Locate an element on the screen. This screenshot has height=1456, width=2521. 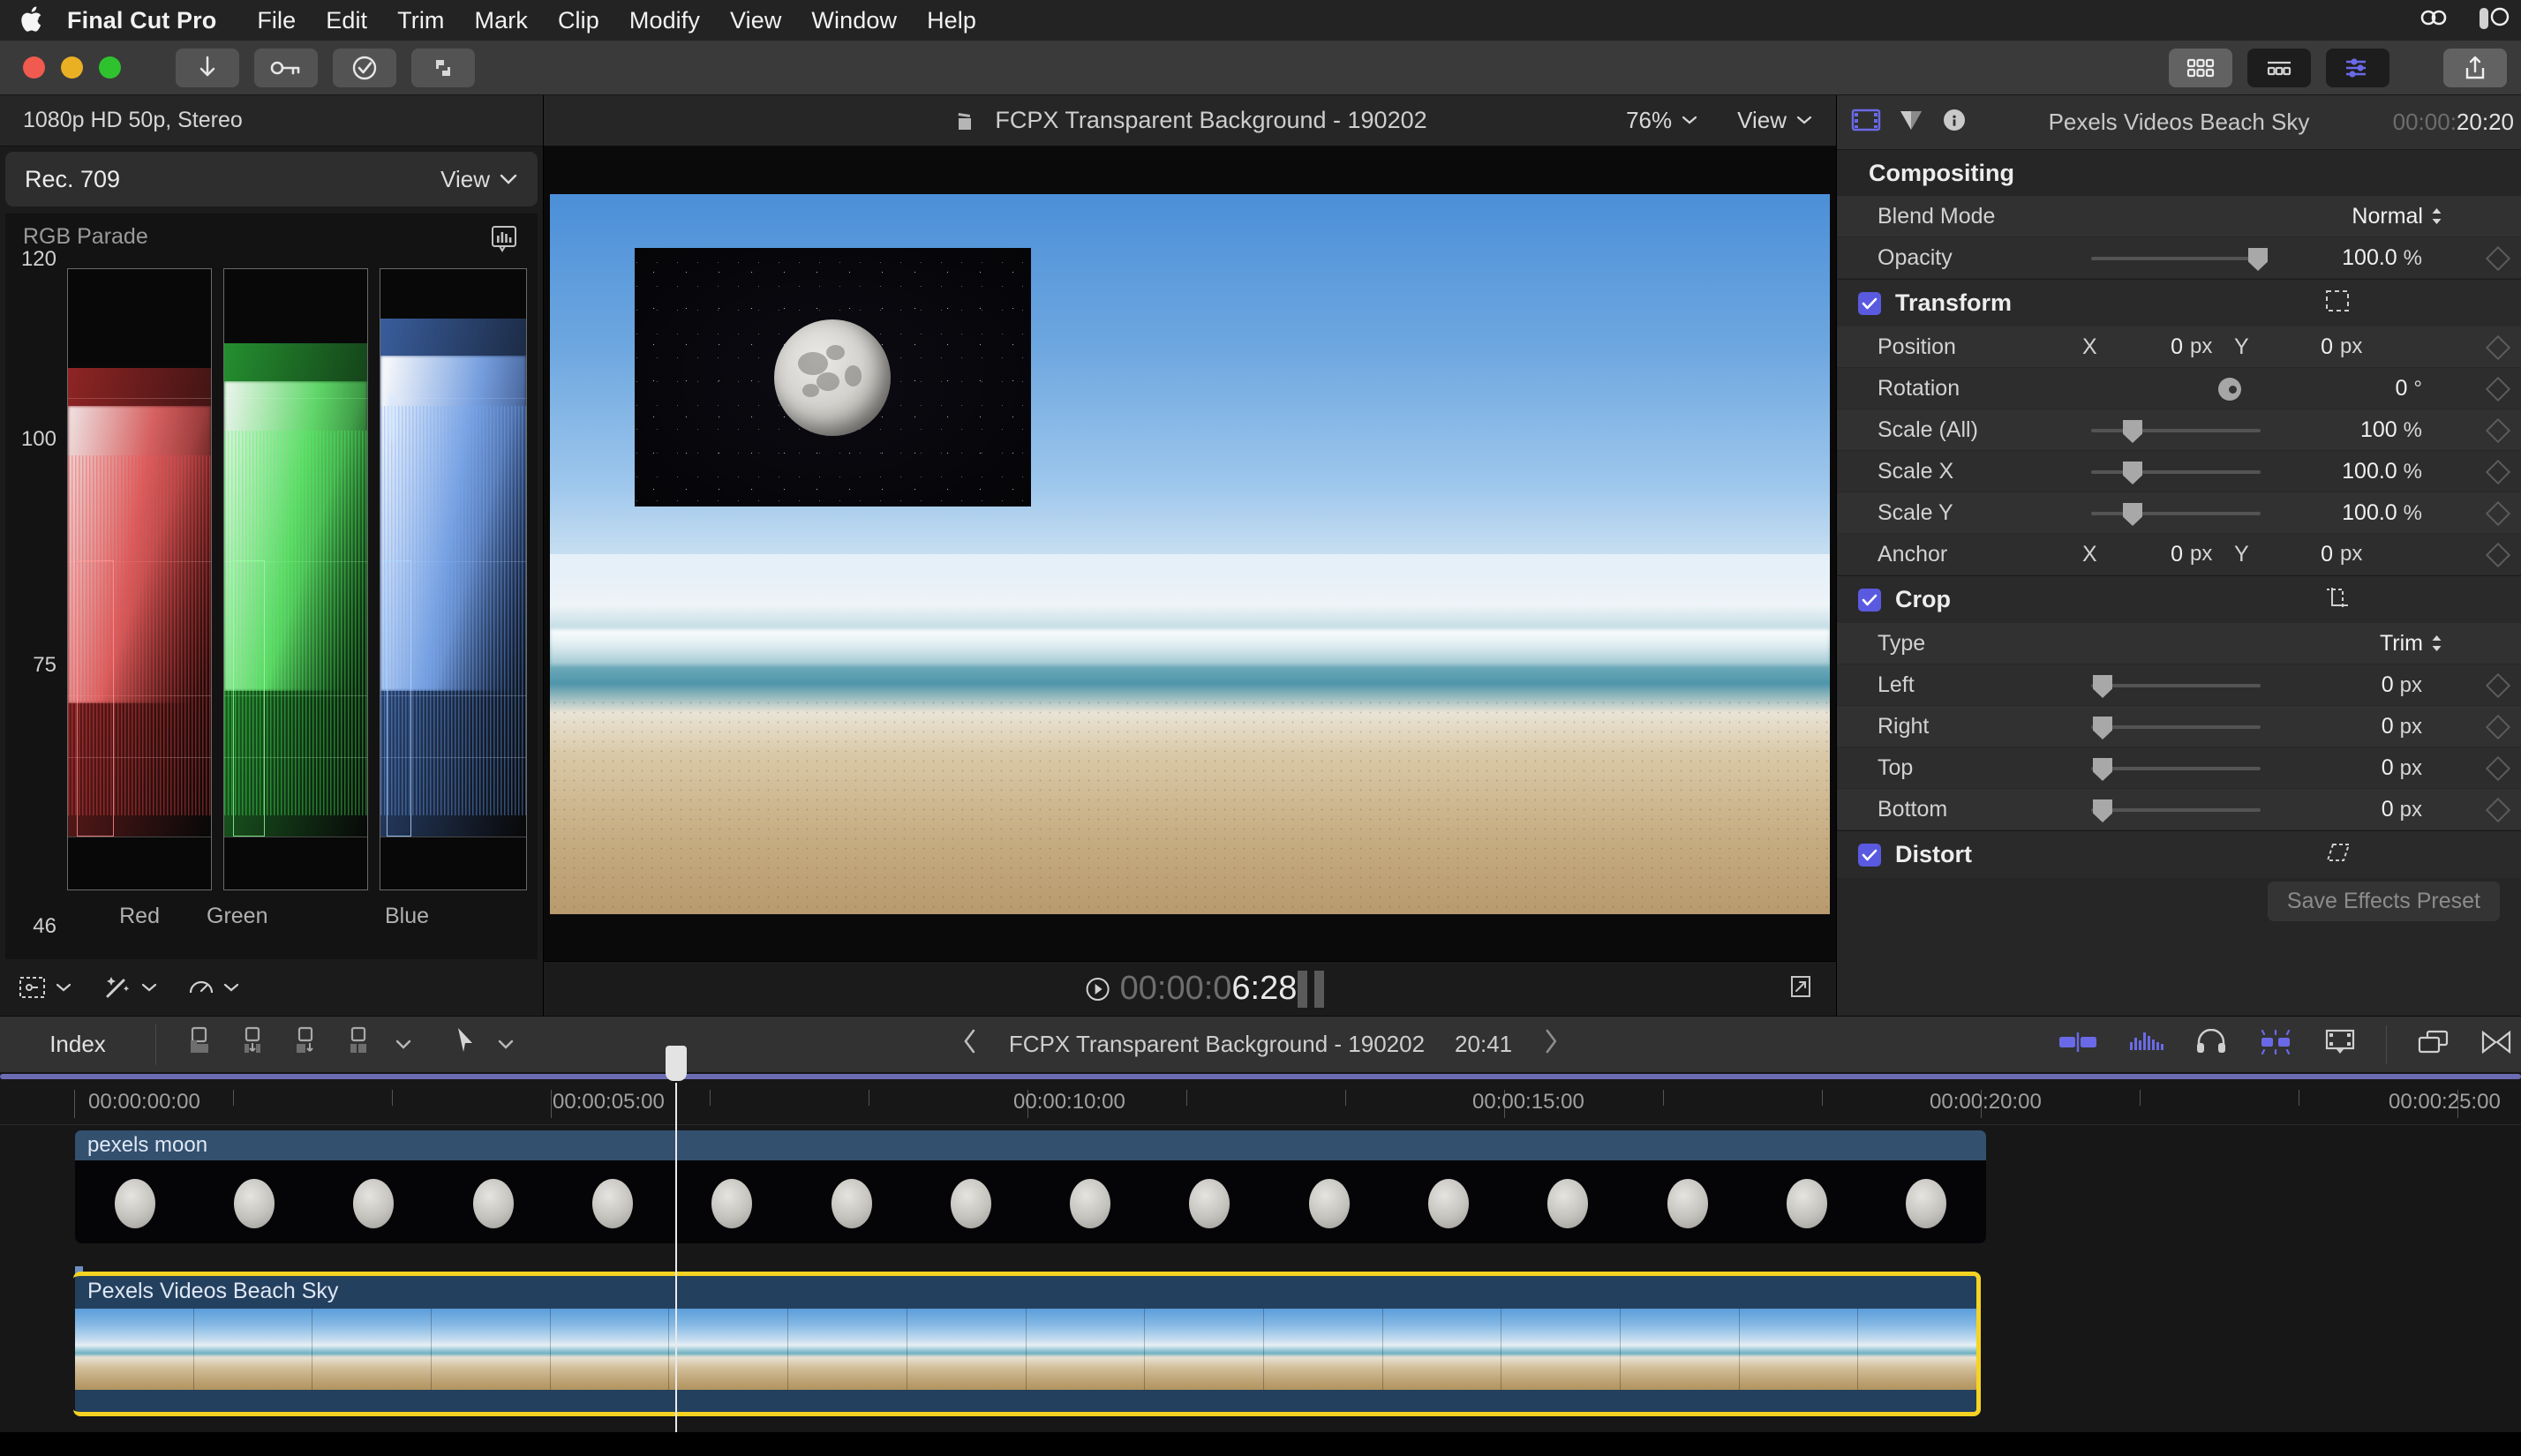
timeline-index-button: Index is located at coordinates (77, 1044).